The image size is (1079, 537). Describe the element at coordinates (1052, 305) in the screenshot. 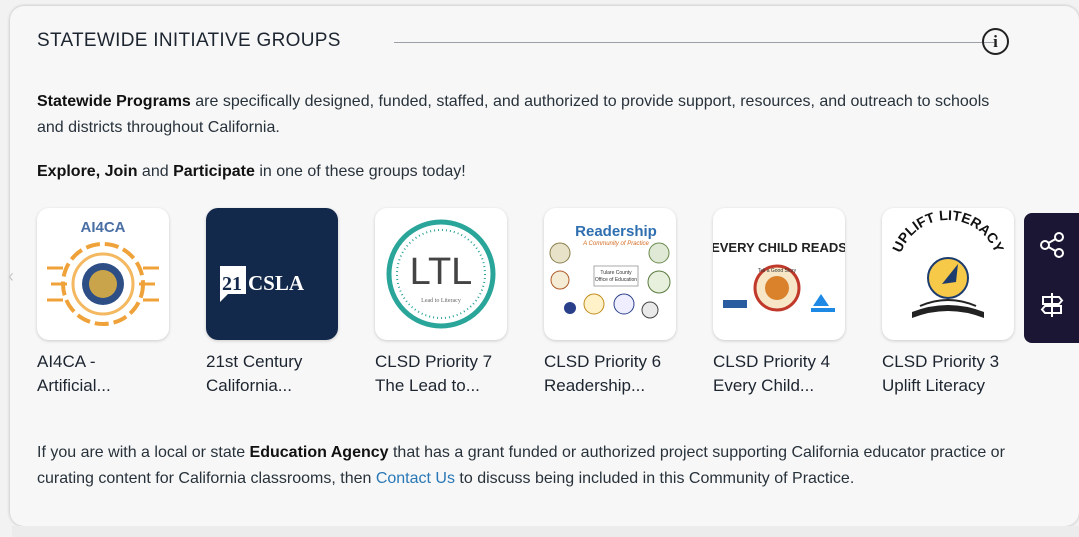

I see `signpost-icon` at that location.